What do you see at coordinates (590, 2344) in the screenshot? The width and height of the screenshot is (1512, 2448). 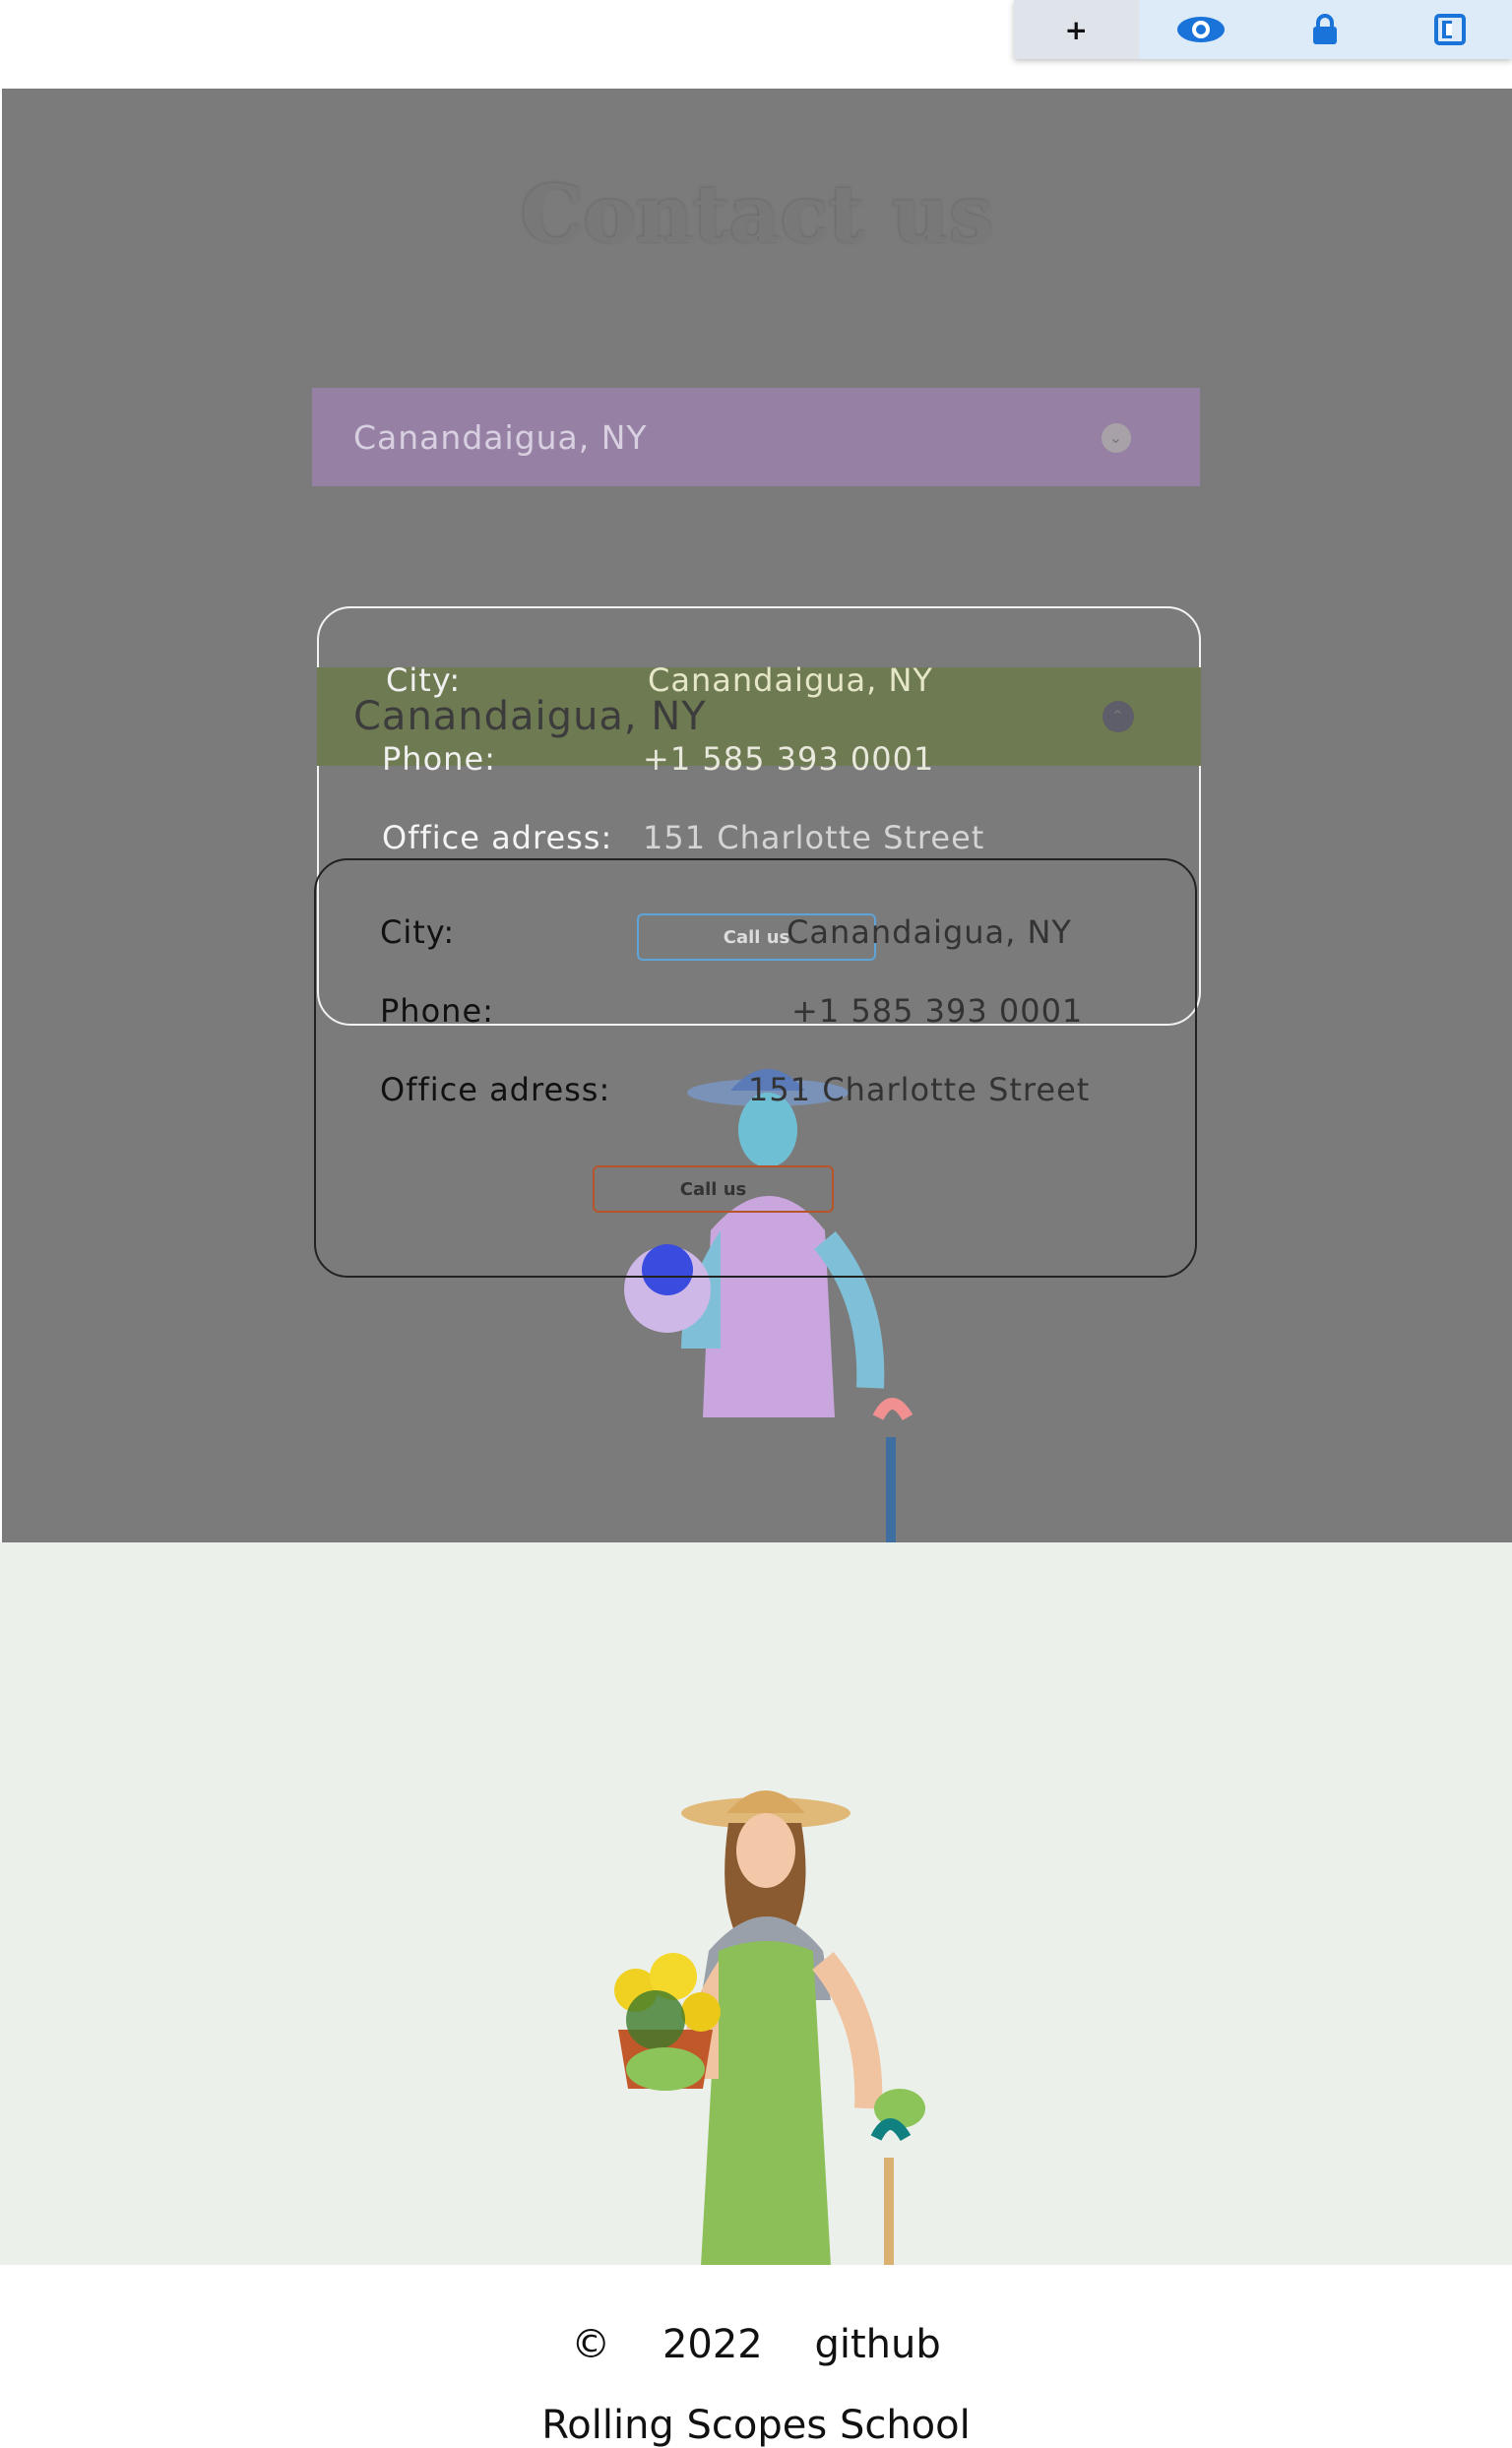 I see `copyright-icon: ©` at bounding box center [590, 2344].